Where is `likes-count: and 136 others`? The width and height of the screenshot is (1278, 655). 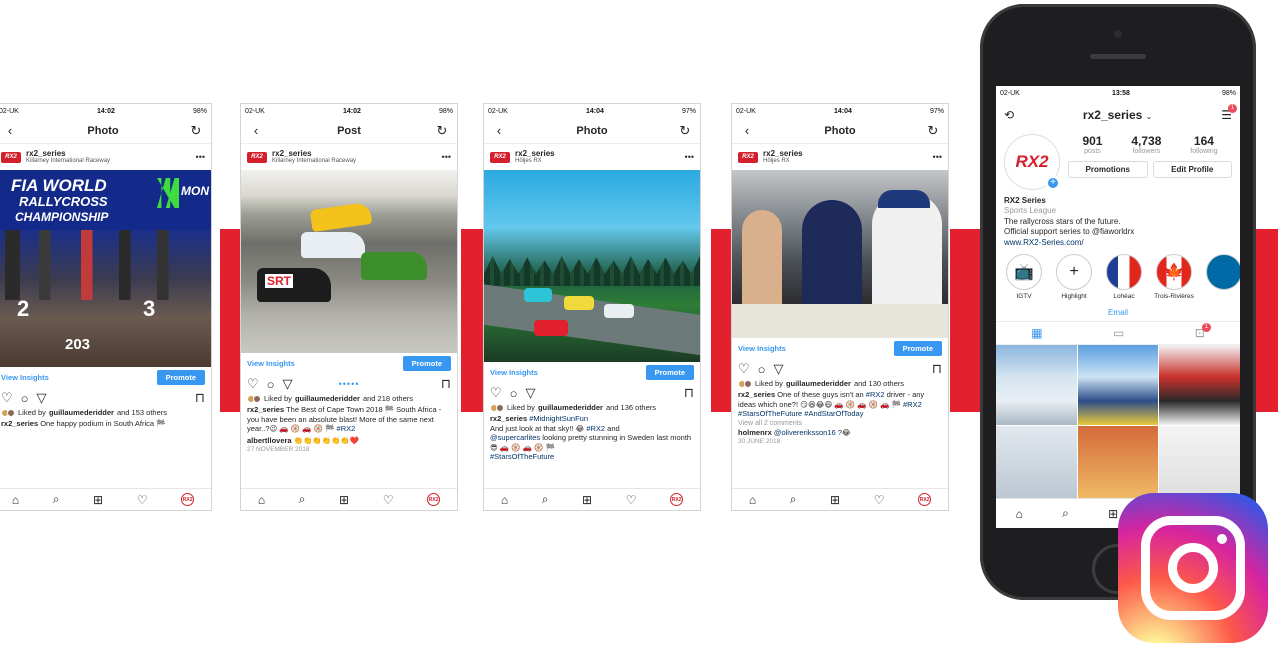 likes-count: and 136 others is located at coordinates (631, 407).